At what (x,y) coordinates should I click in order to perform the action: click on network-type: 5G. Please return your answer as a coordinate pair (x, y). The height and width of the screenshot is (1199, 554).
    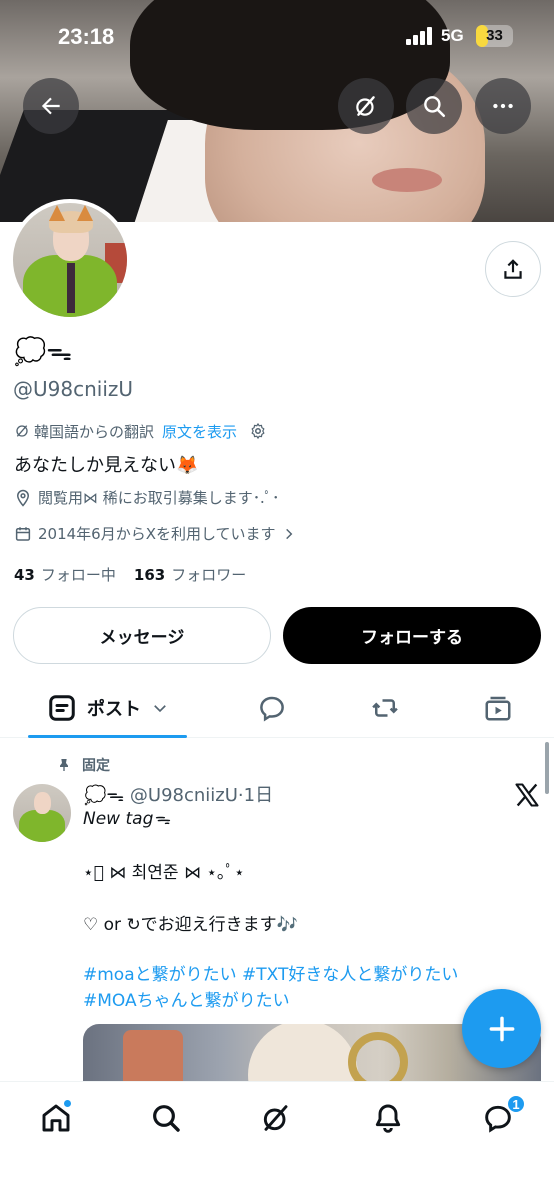
    Looking at the image, I should click on (452, 35).